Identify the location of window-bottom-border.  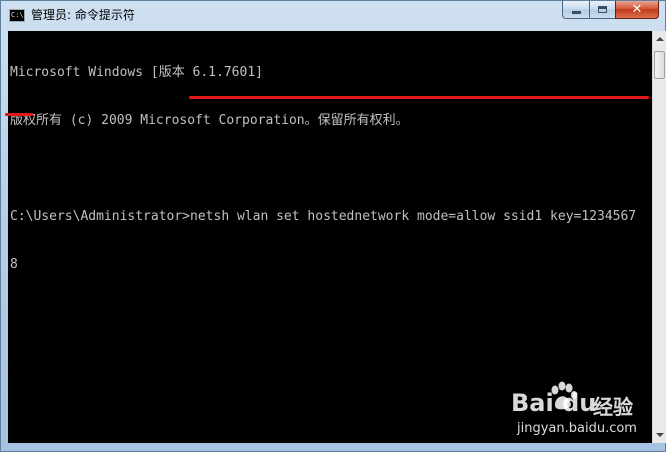
(333, 447).